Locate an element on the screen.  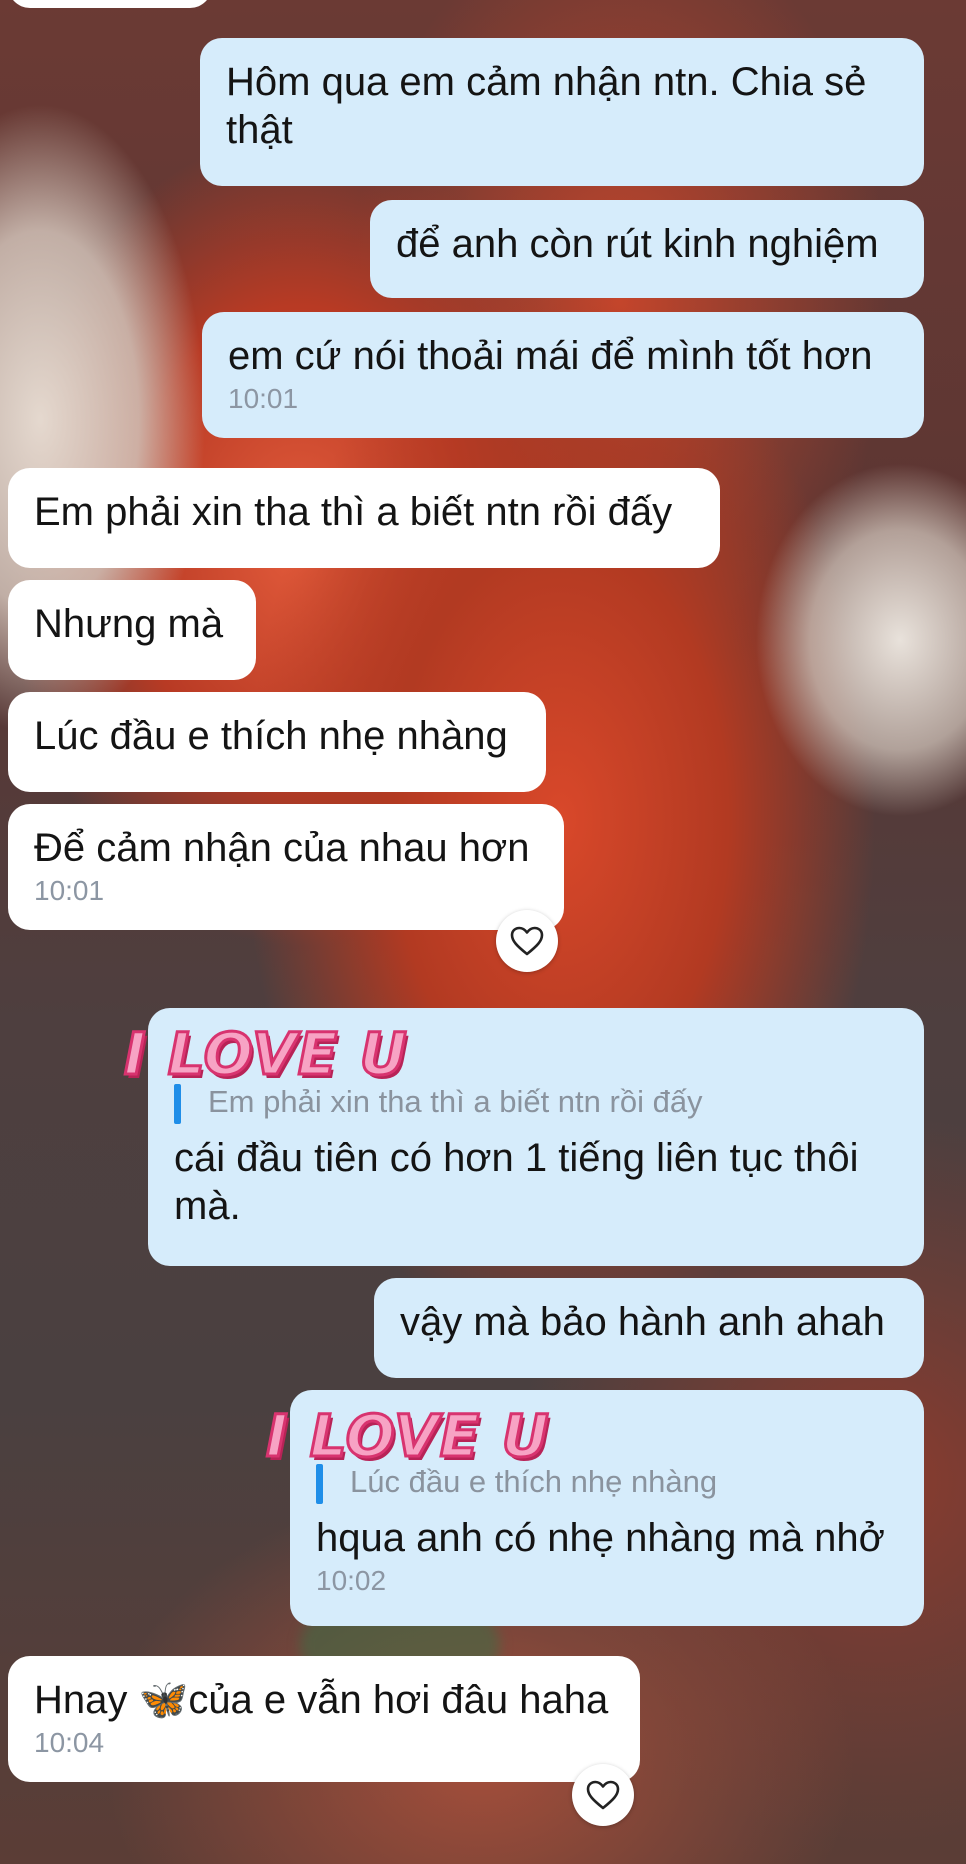
message-bubble-incoming: Hnay 🦋của e vẫn hơi đâu haha 10:04 is located at coordinates (324, 1719).